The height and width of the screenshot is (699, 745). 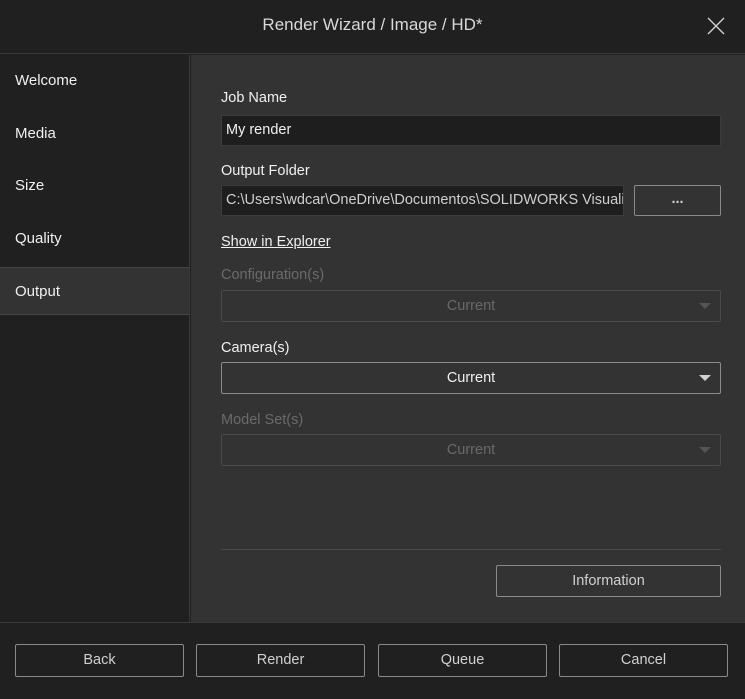 I want to click on back-button: Back, so click(x=99, y=660).